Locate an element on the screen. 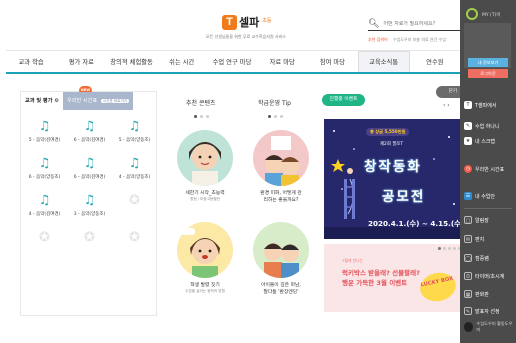 This screenshot has height=343, width=516. tips-pager is located at coordinates (275, 116).